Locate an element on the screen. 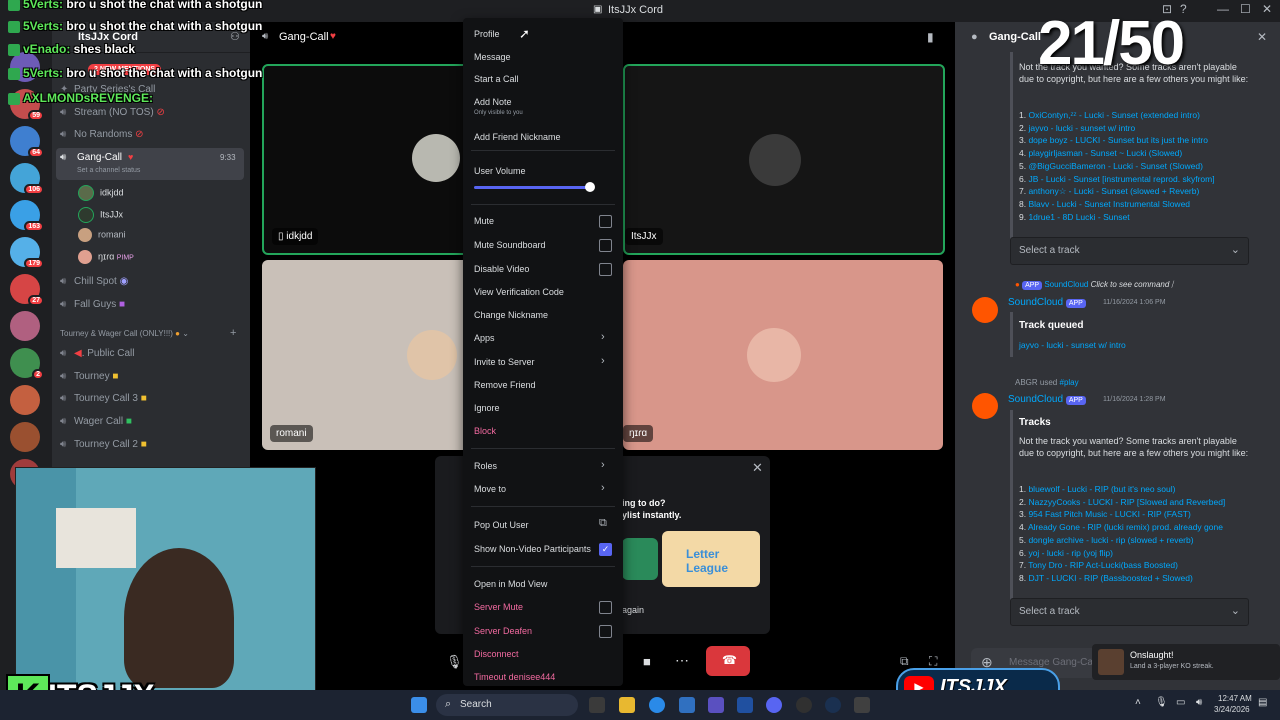 This screenshot has width=1280, height=720. video-tile-nira: ŋɪɾɑ is located at coordinates (783, 355).